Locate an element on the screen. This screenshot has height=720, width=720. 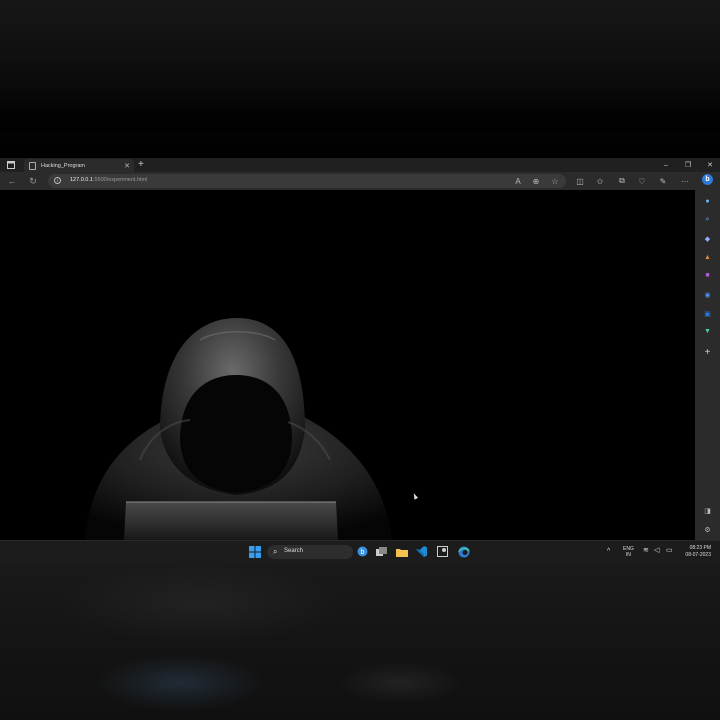
edge-sidebar: b ● ⌕ ◆ ▲ ■ ◉ ▣ ▼ + ◨ ⚙ is located at coordinates (707, 356).